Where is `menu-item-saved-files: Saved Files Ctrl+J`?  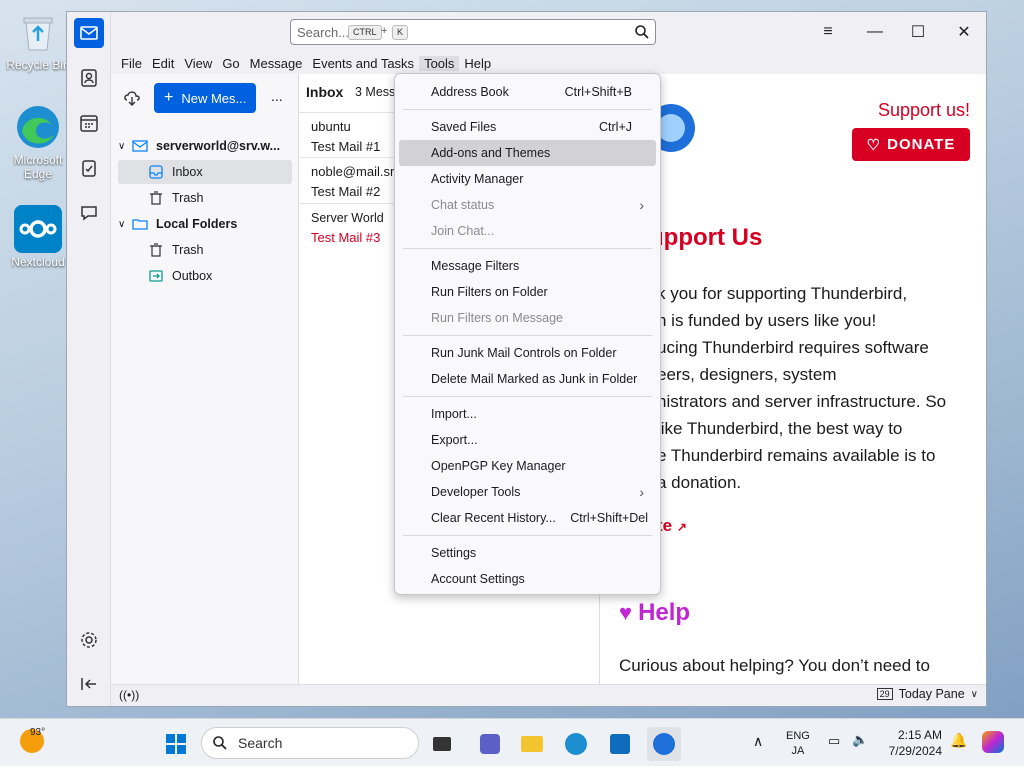 menu-item-saved-files: Saved Files Ctrl+J is located at coordinates (527, 127).